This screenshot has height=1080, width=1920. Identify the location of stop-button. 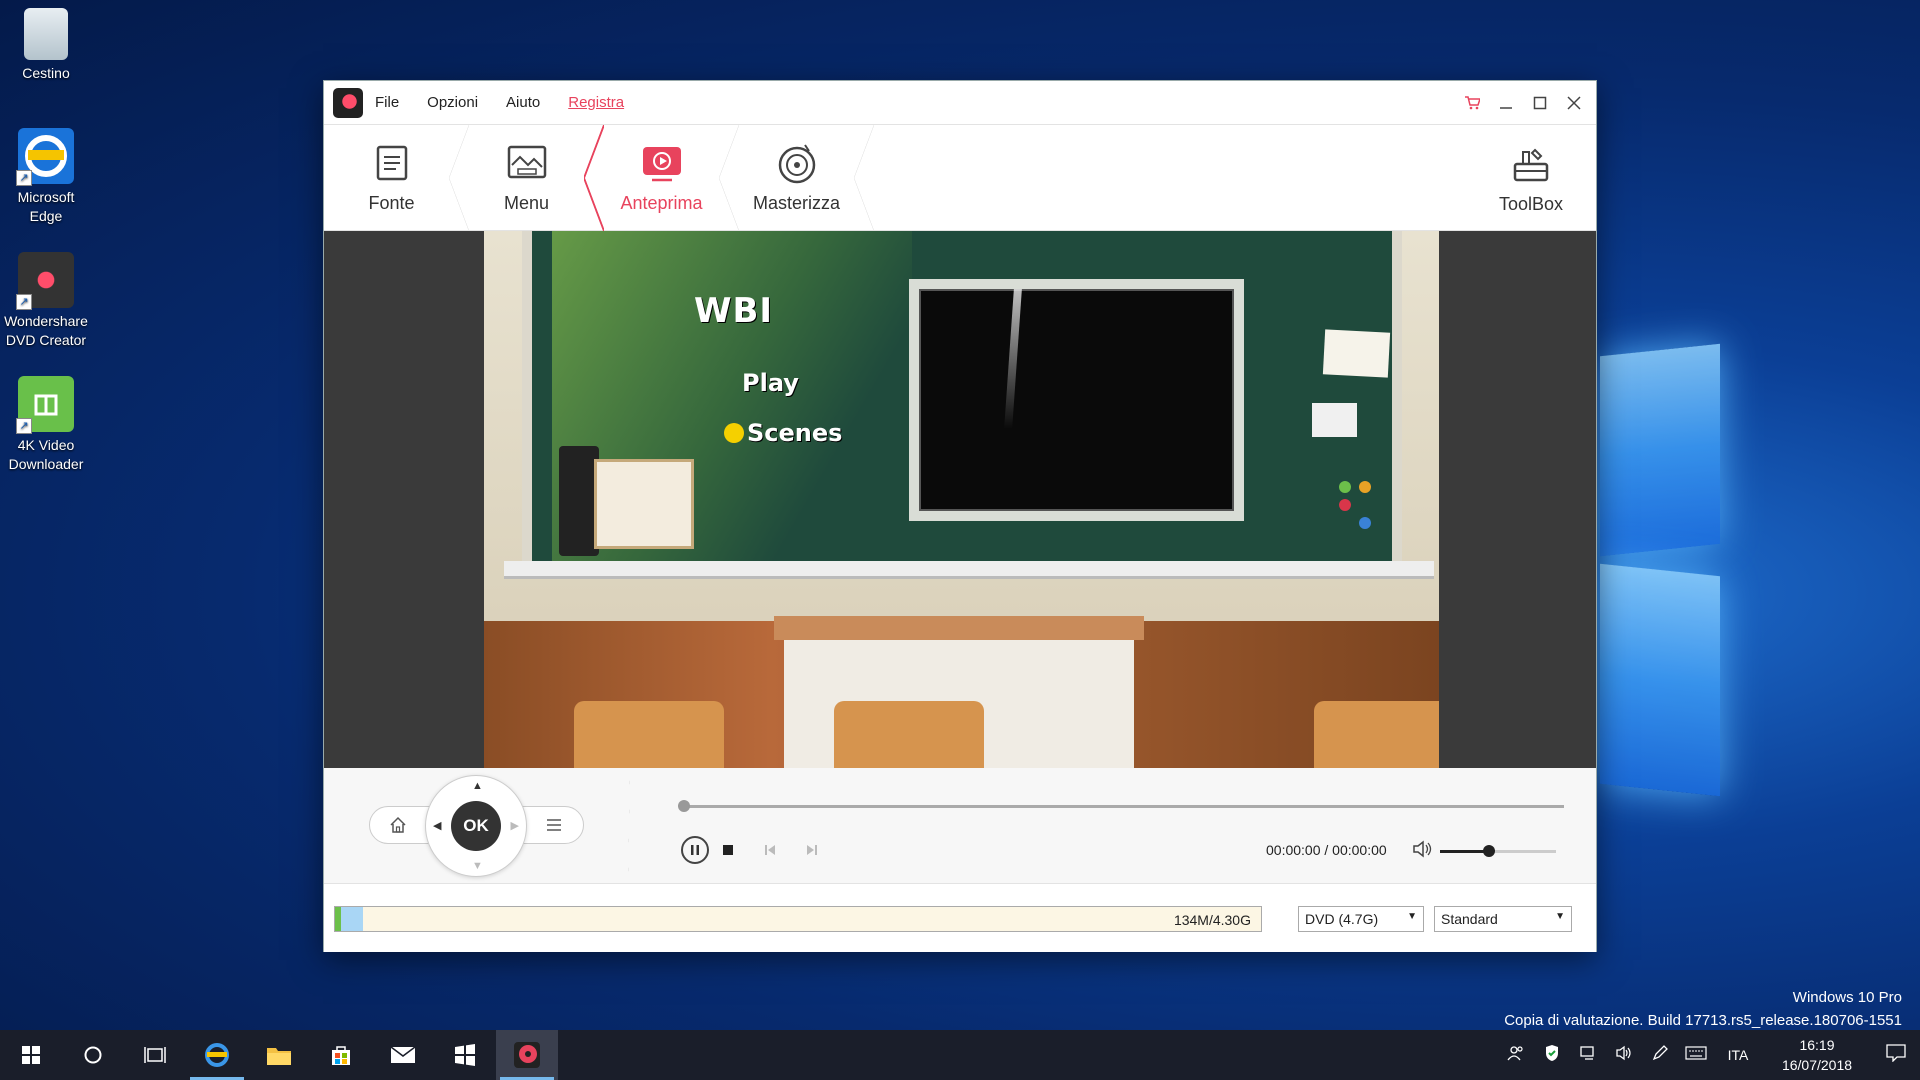
(728, 850).